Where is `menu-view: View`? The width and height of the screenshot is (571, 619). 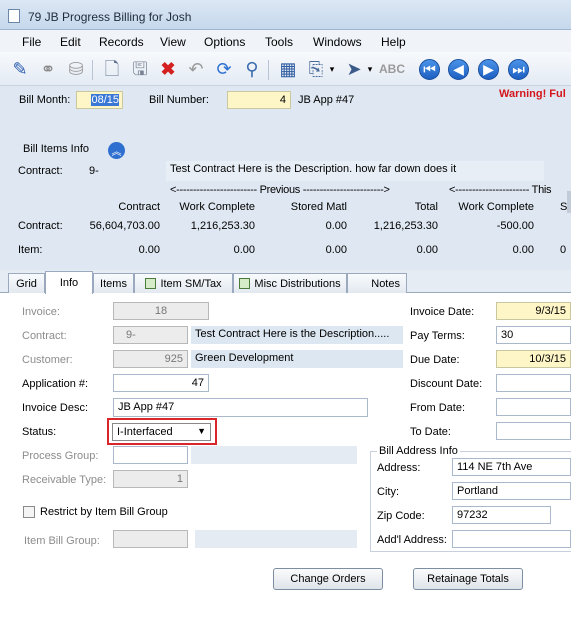
menu-view: View is located at coordinates (173, 42).